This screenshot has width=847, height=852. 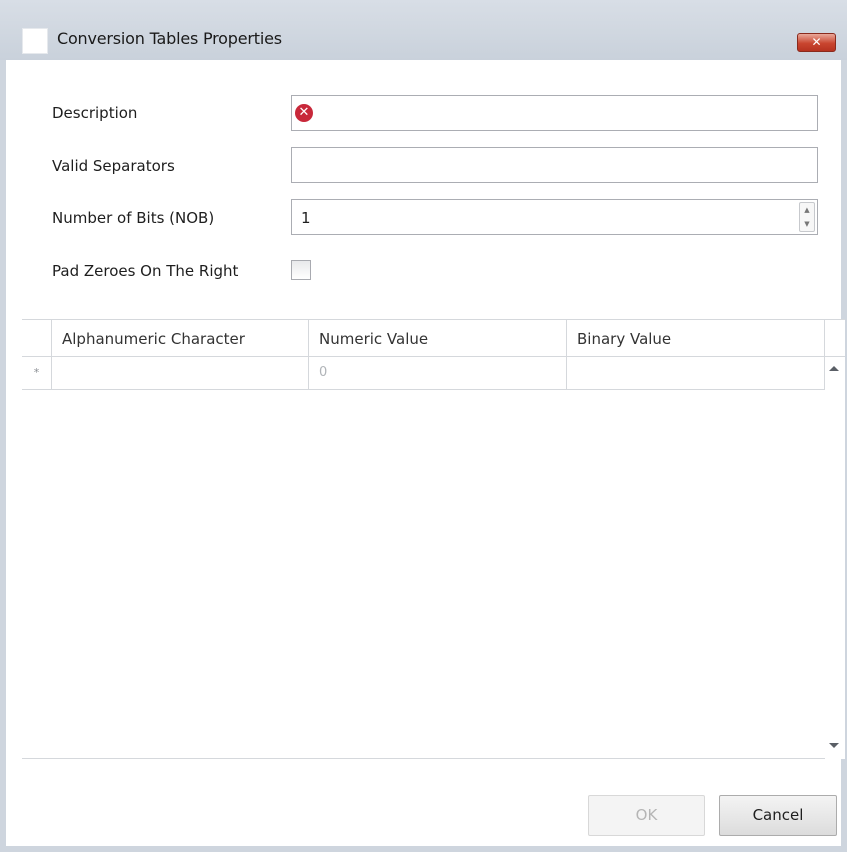 What do you see at coordinates (304, 113) in the screenshot?
I see `error-icon: ✕` at bounding box center [304, 113].